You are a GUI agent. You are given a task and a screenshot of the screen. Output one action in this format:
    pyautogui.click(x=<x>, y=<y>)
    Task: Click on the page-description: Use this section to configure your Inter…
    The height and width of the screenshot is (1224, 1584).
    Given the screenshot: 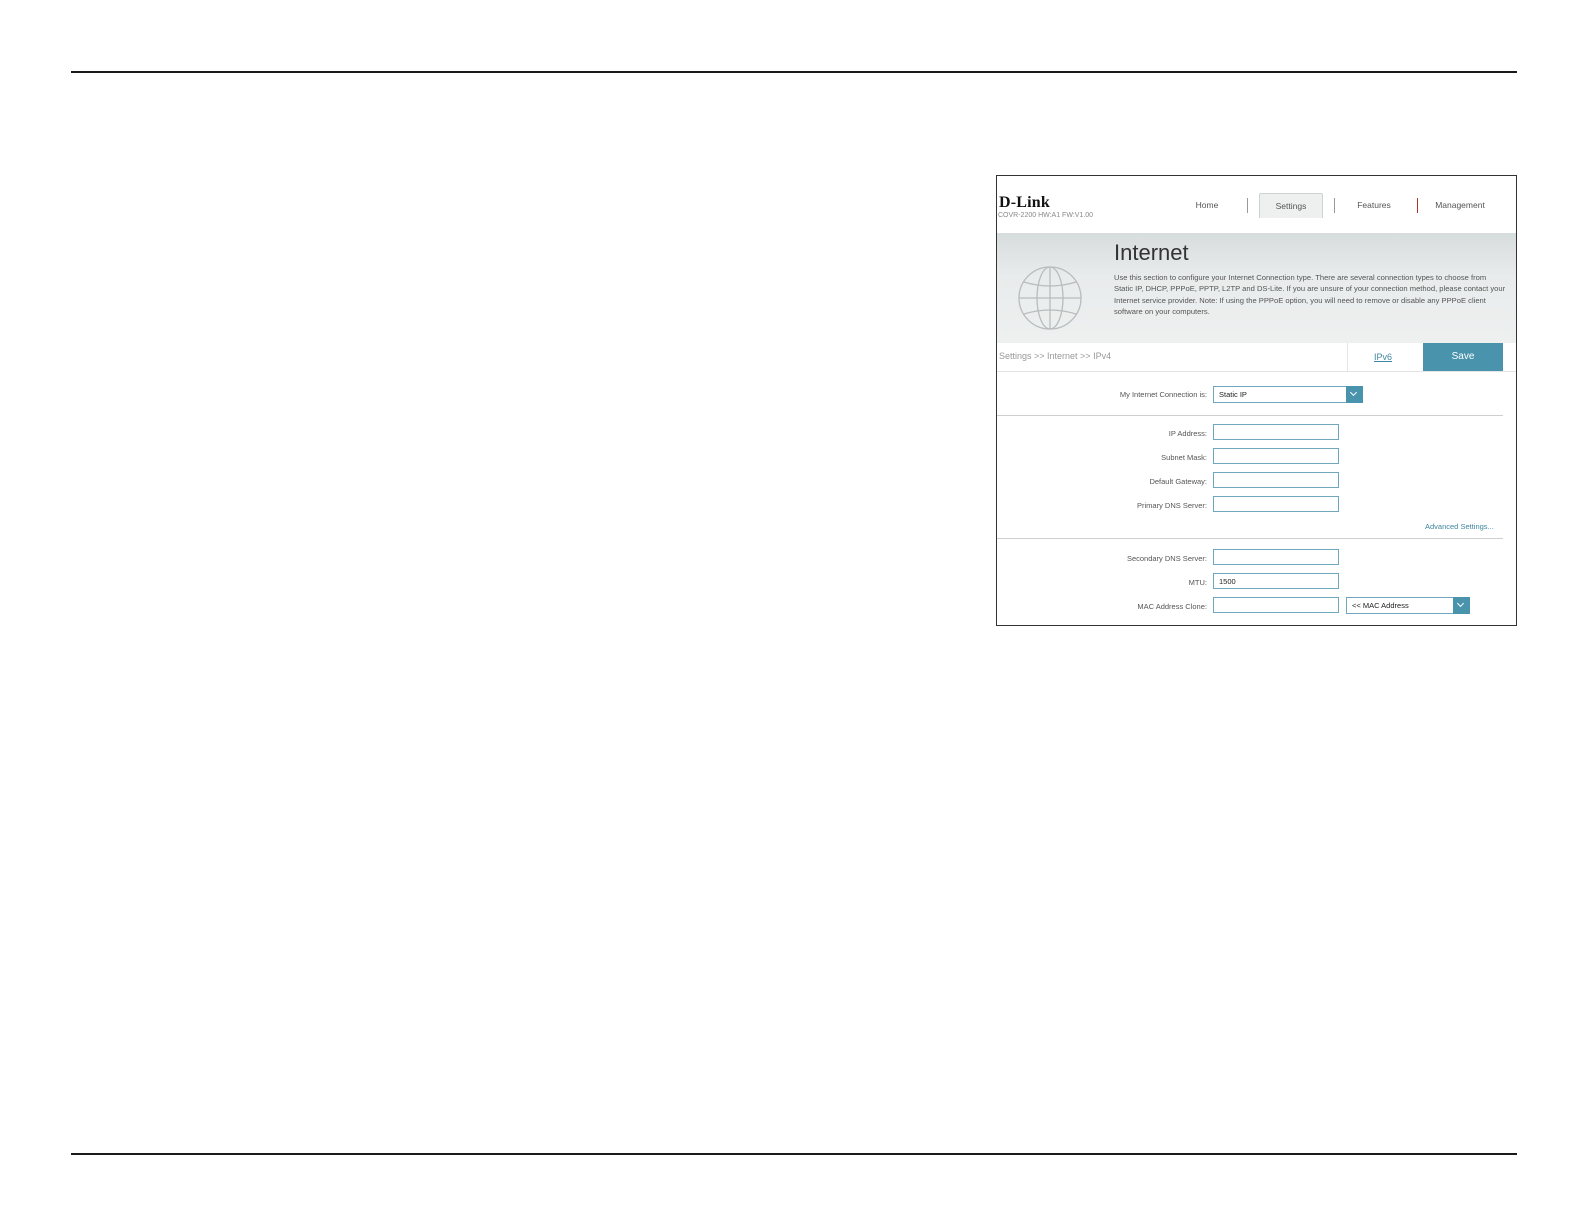 What is the action you would take?
    pyautogui.click(x=1310, y=294)
    